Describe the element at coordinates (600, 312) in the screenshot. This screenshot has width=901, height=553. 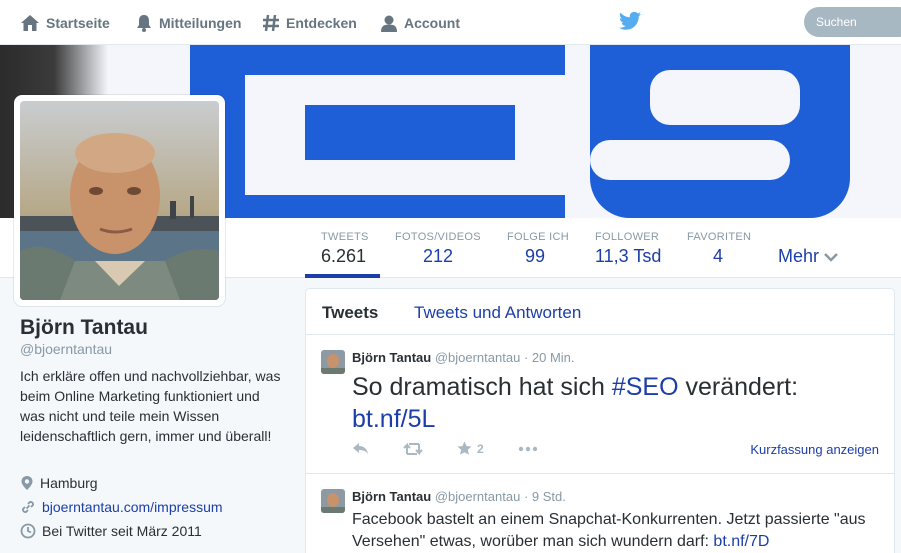
I see `timeline-tabs: Tweets Tweets und Antworten` at that location.